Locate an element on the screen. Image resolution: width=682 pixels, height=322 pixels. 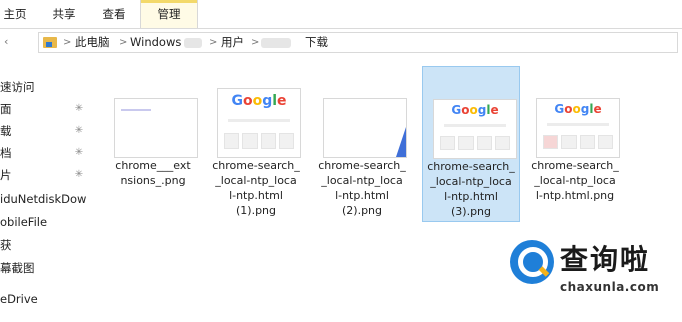
file-name-line: l-ntp.html.png is located at coordinates (575, 195).